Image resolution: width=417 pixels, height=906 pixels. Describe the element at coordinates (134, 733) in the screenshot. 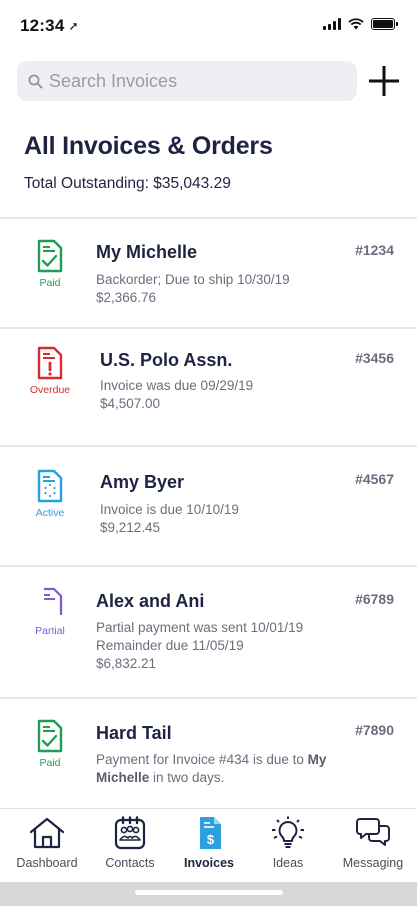

I see `customer-name: Hard Tail` at that location.